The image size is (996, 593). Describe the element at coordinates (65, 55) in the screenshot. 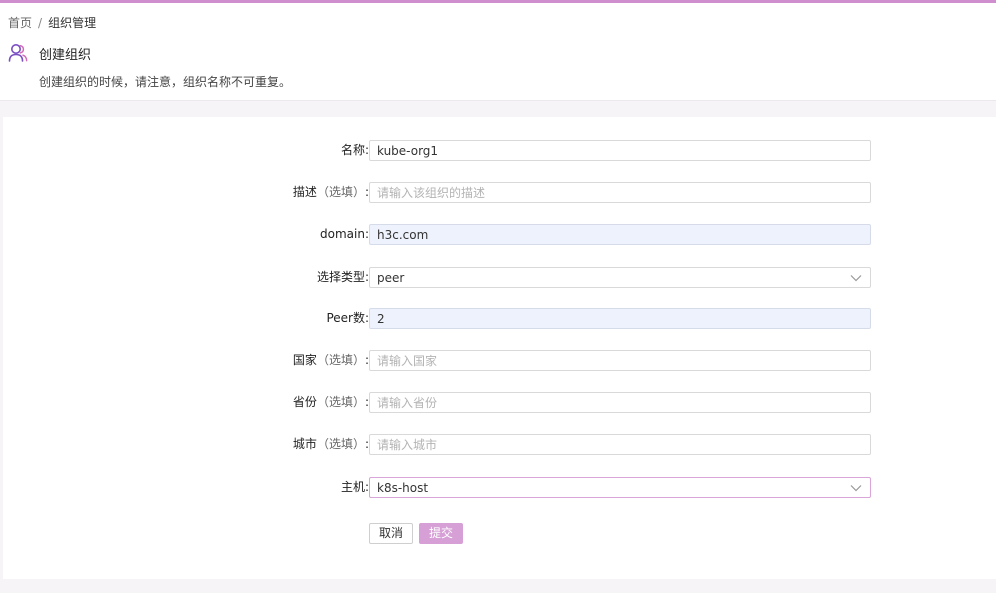

I see `page-title: 创建组织` at that location.